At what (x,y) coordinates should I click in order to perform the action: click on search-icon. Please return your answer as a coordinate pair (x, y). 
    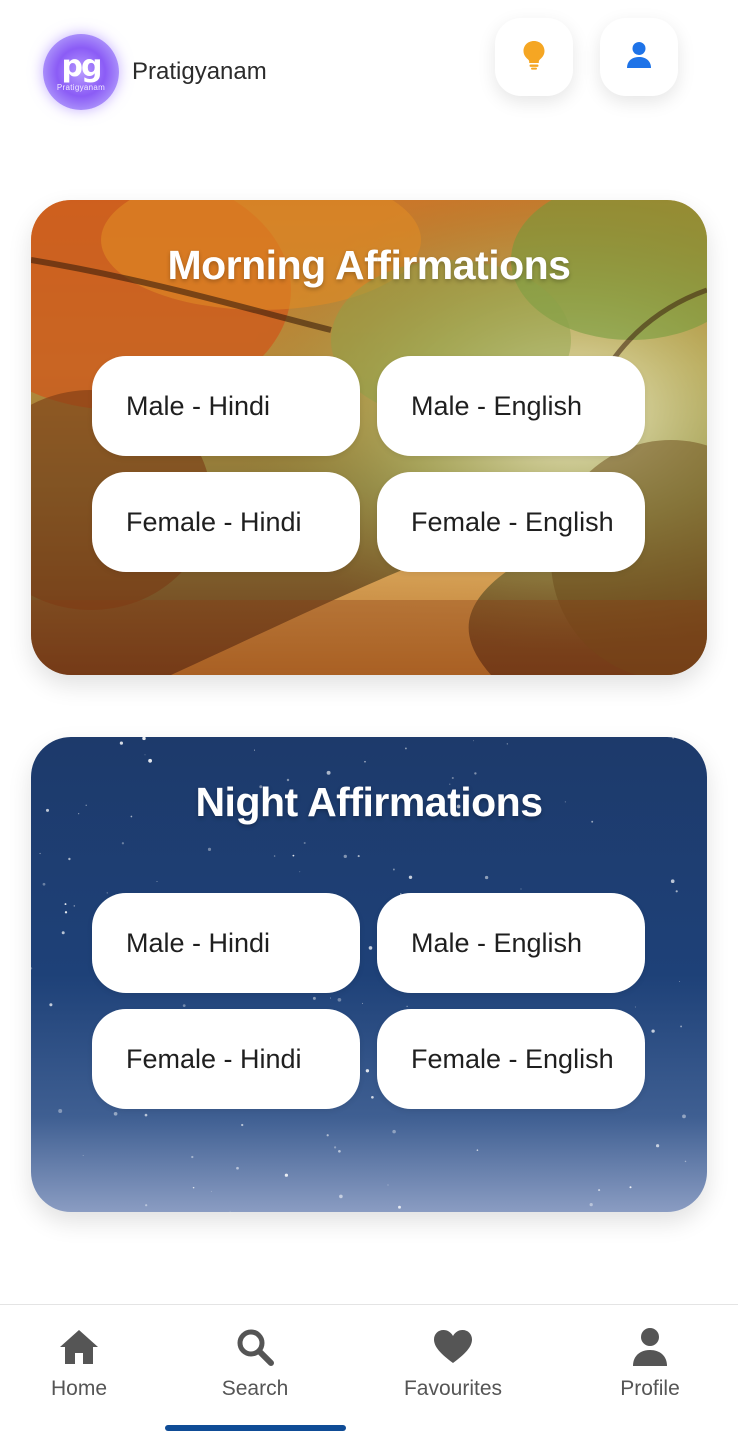
    Looking at the image, I should click on (255, 1347).